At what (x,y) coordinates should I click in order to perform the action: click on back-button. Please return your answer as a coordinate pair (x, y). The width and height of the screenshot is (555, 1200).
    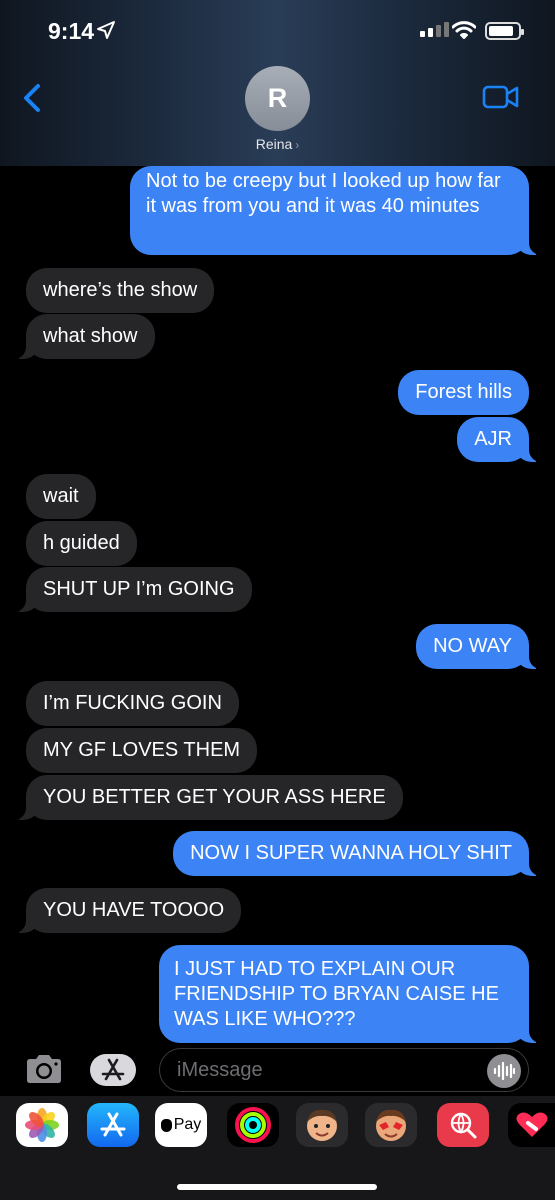
    Looking at the image, I should click on (32, 98).